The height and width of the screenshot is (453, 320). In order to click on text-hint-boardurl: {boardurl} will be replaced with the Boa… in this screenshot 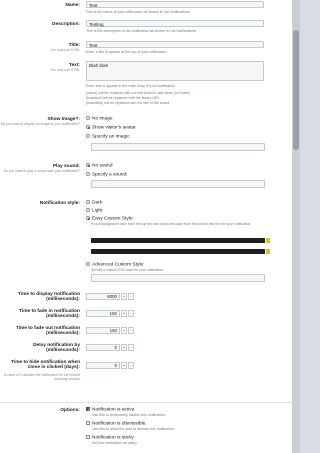, I will do `click(123, 98)`.